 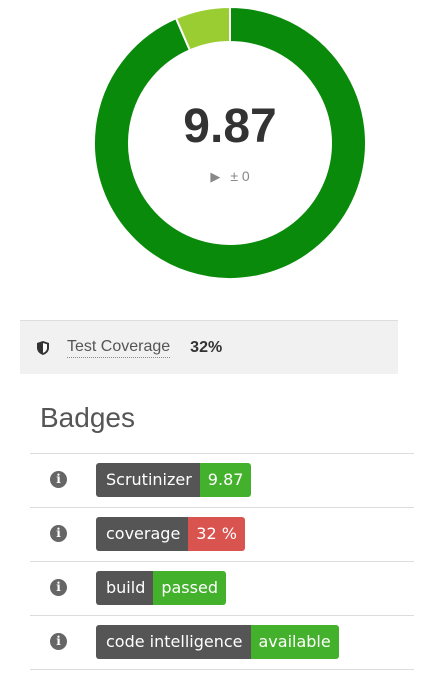 I want to click on badge-row-build: i build passed, so click(x=222, y=589).